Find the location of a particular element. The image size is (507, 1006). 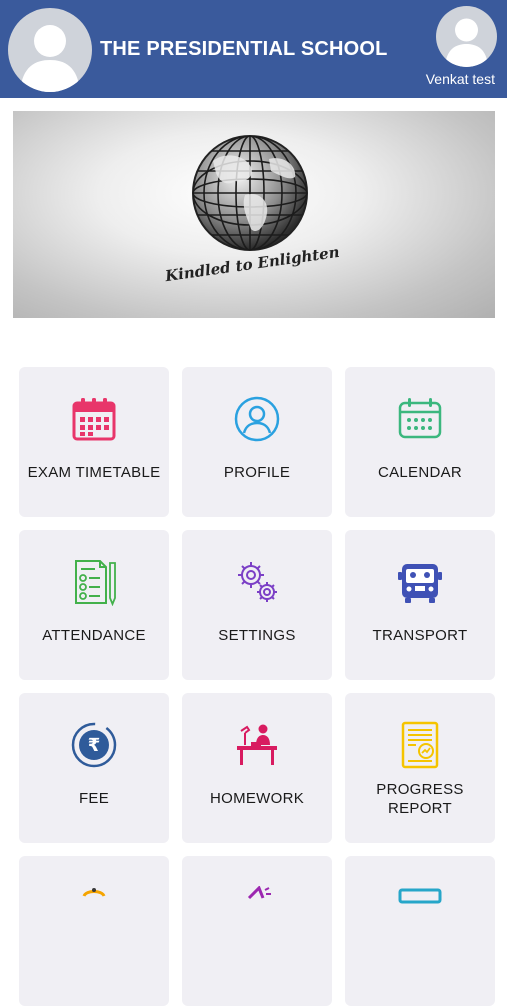

desk-study-icon is located at coordinates (257, 745).